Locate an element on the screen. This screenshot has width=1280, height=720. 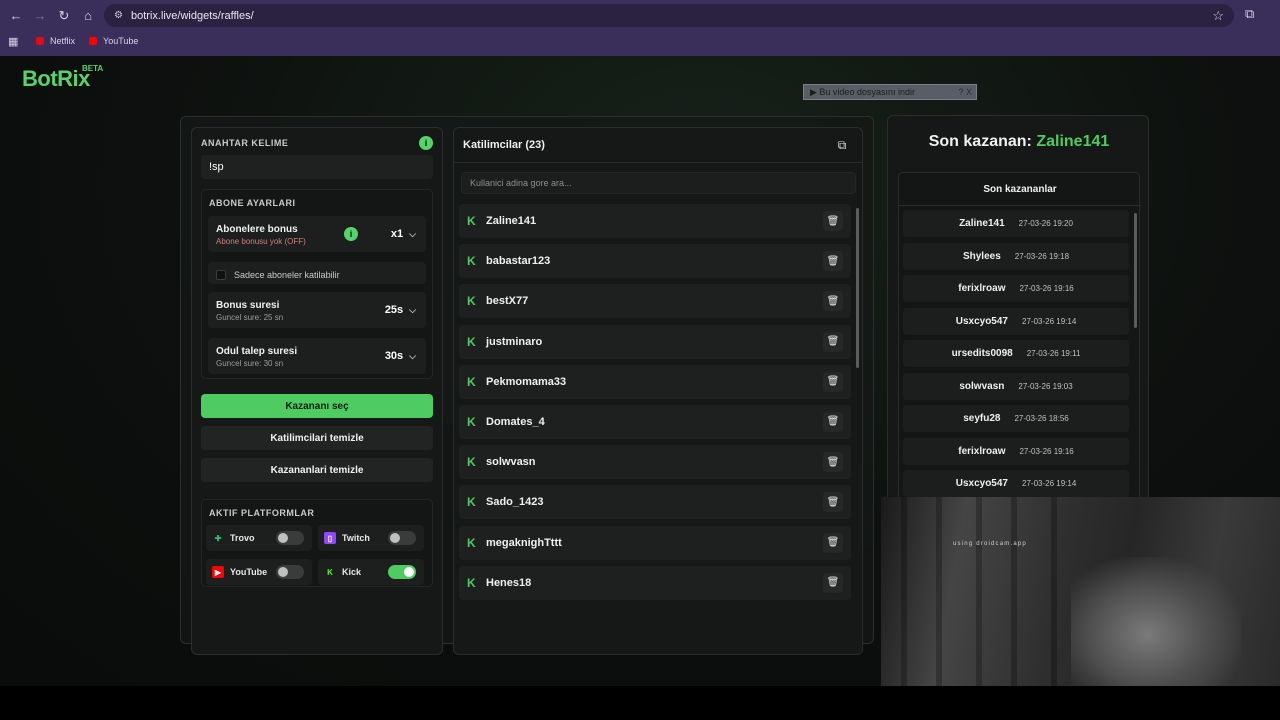
winner-row: ursedits0098 27-03-26 19:11 is located at coordinates (1016, 353).